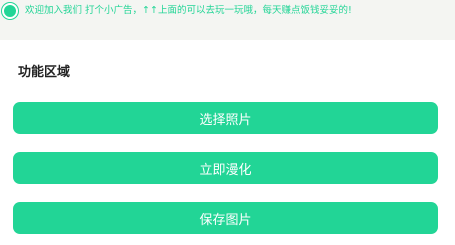  Describe the element at coordinates (225, 218) in the screenshot. I see `save-image-button: 保存图片` at that location.